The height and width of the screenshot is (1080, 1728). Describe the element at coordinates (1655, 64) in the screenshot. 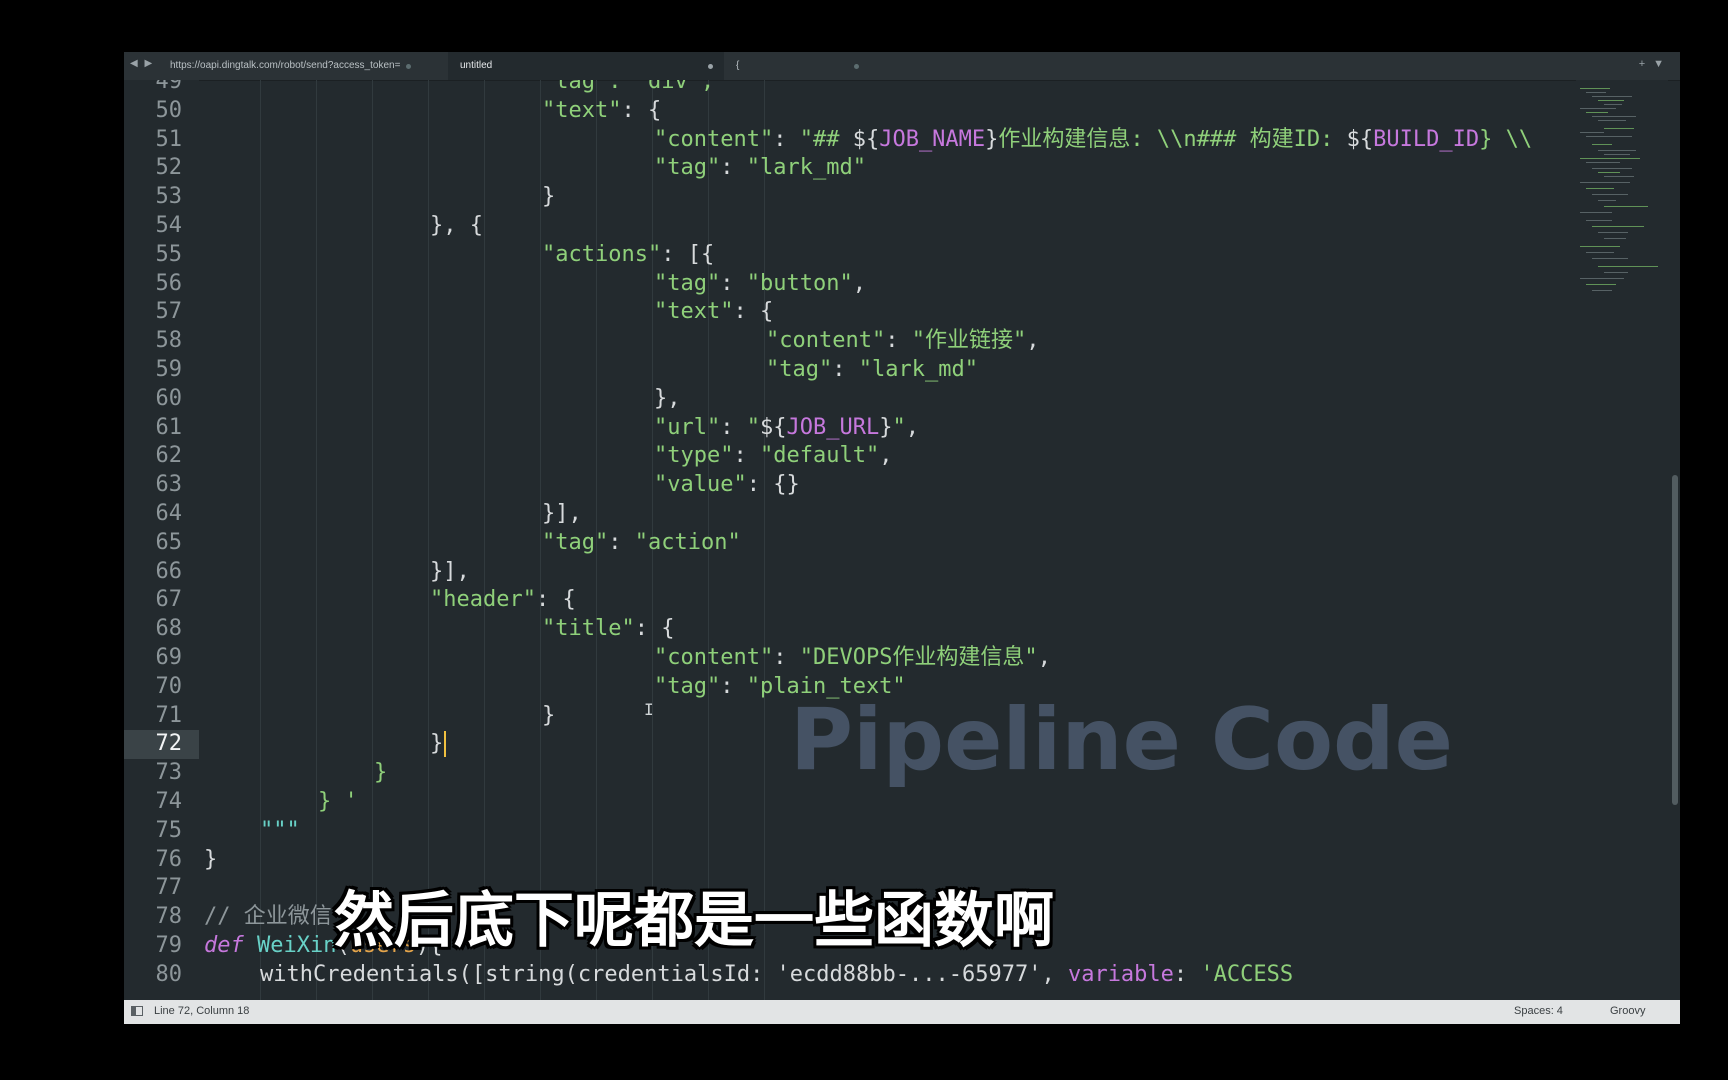

I see `new-tab-and-menu-icon: +▼` at that location.